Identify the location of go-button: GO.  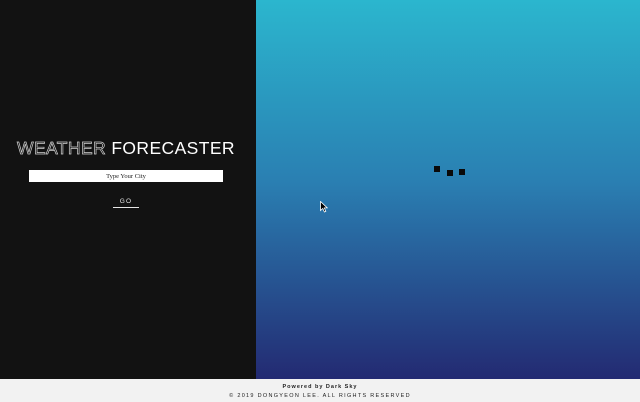
(126, 201).